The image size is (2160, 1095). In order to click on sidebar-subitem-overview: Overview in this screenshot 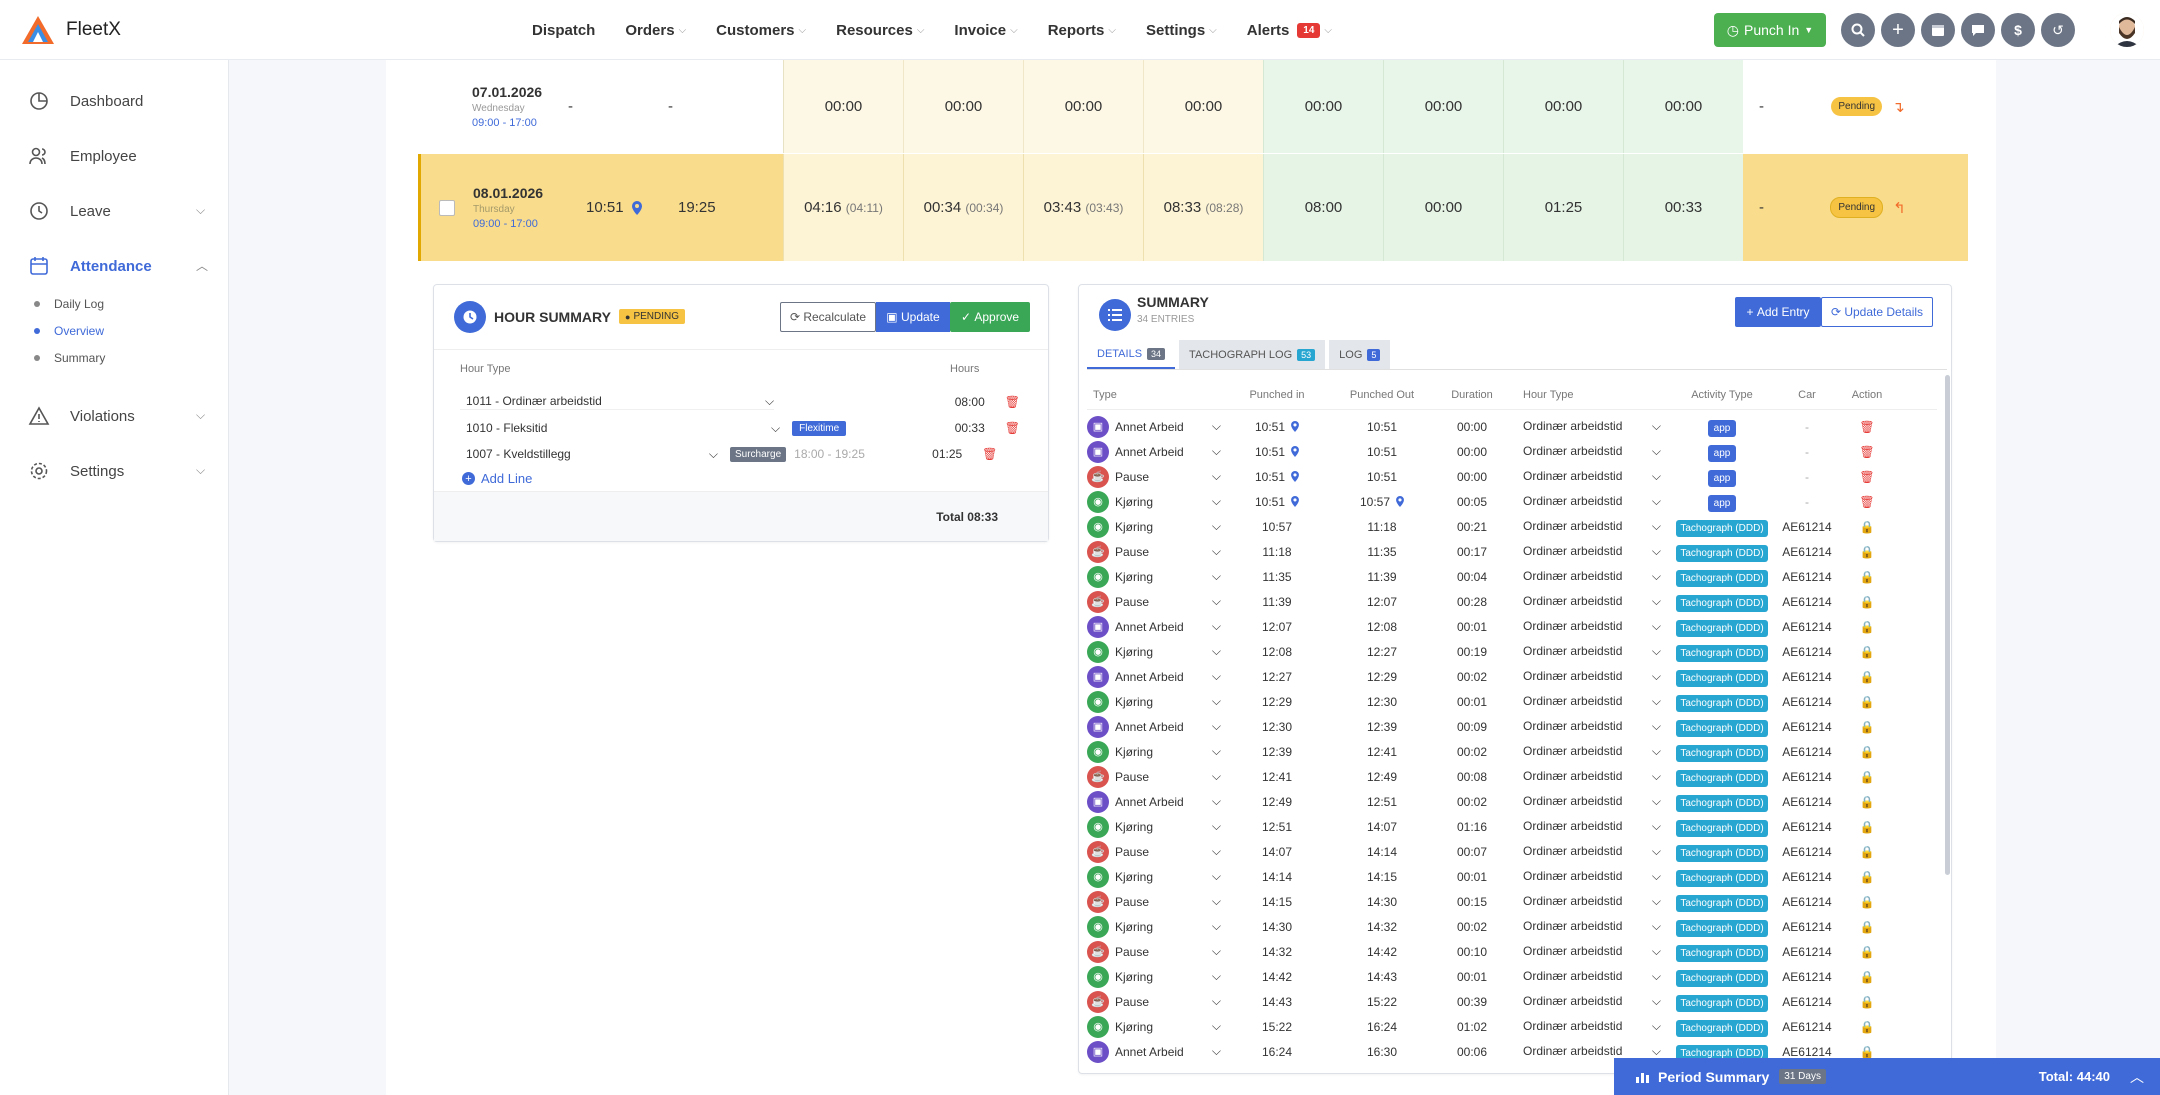, I will do `click(69, 331)`.